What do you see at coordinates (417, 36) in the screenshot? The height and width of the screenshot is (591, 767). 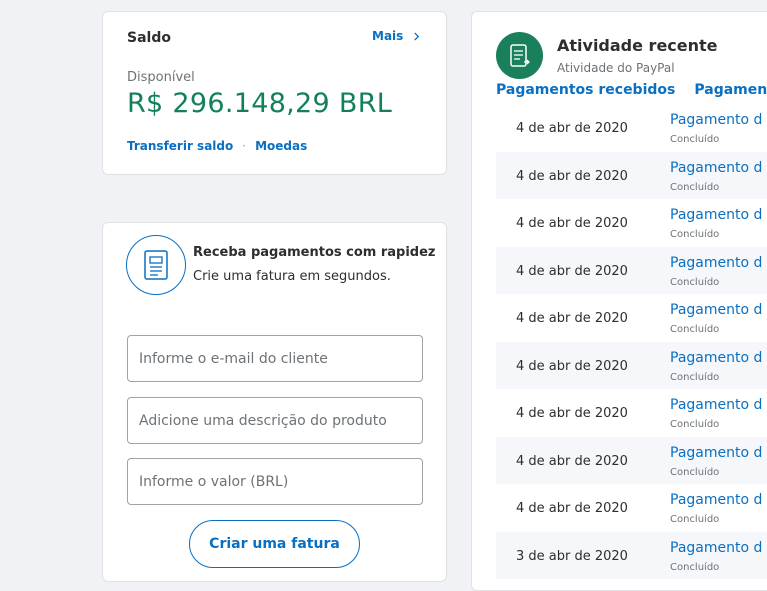 I see `chevron-right-icon` at bounding box center [417, 36].